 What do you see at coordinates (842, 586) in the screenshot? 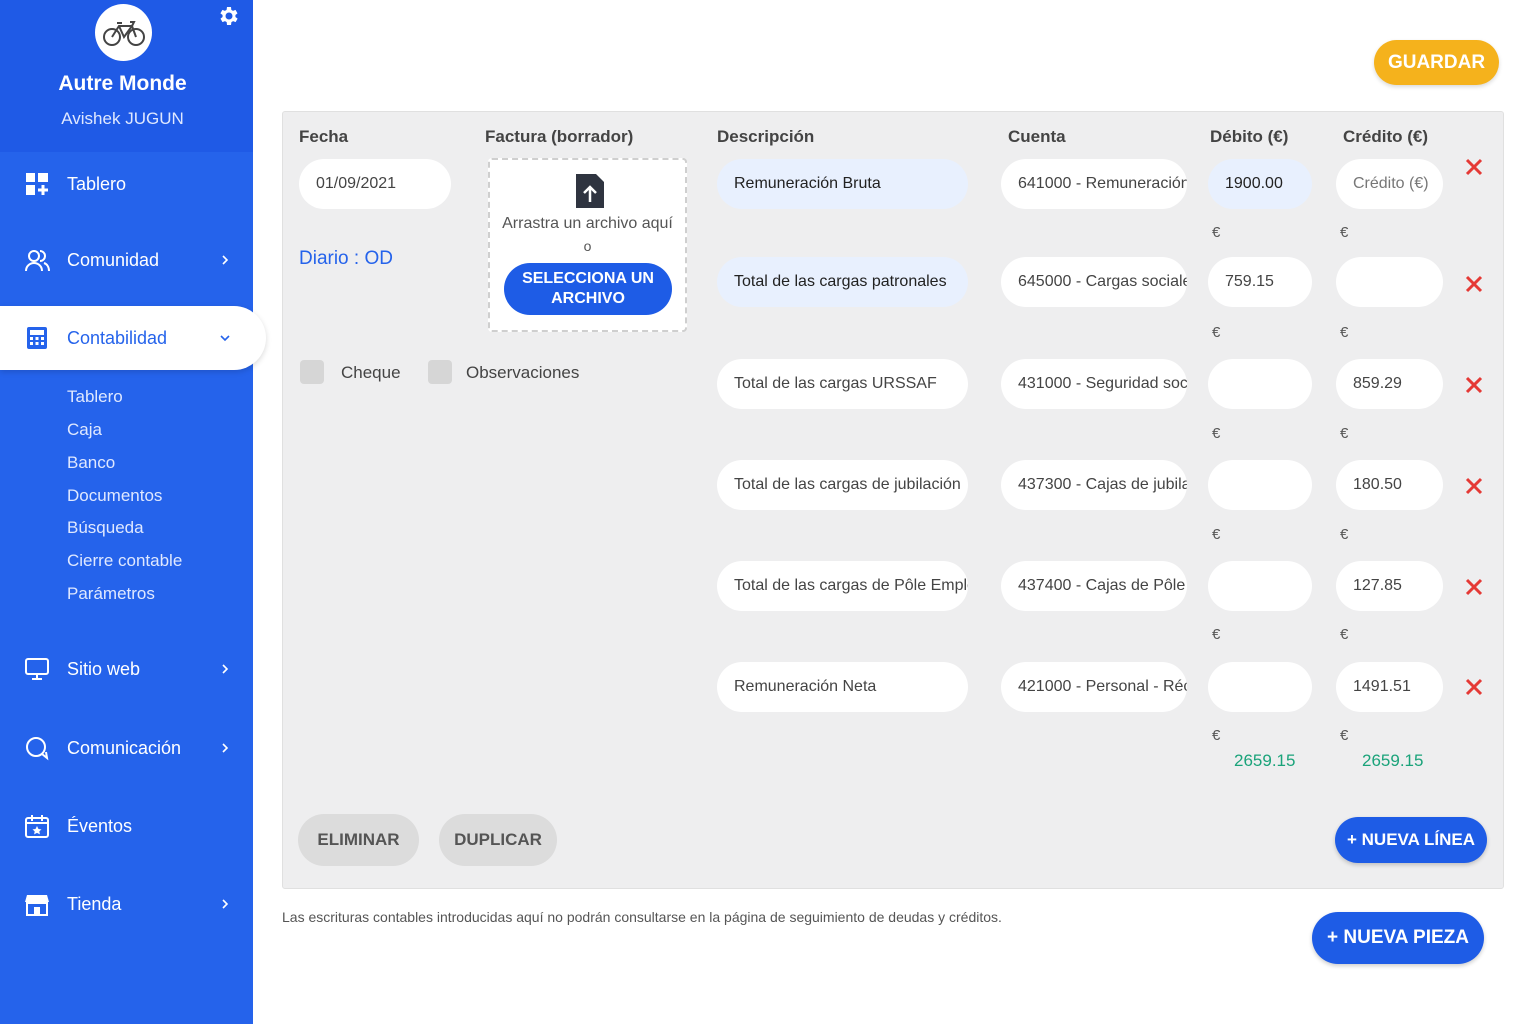
I see `line-description-input: Total de las cargas de Pôle Emploi` at bounding box center [842, 586].